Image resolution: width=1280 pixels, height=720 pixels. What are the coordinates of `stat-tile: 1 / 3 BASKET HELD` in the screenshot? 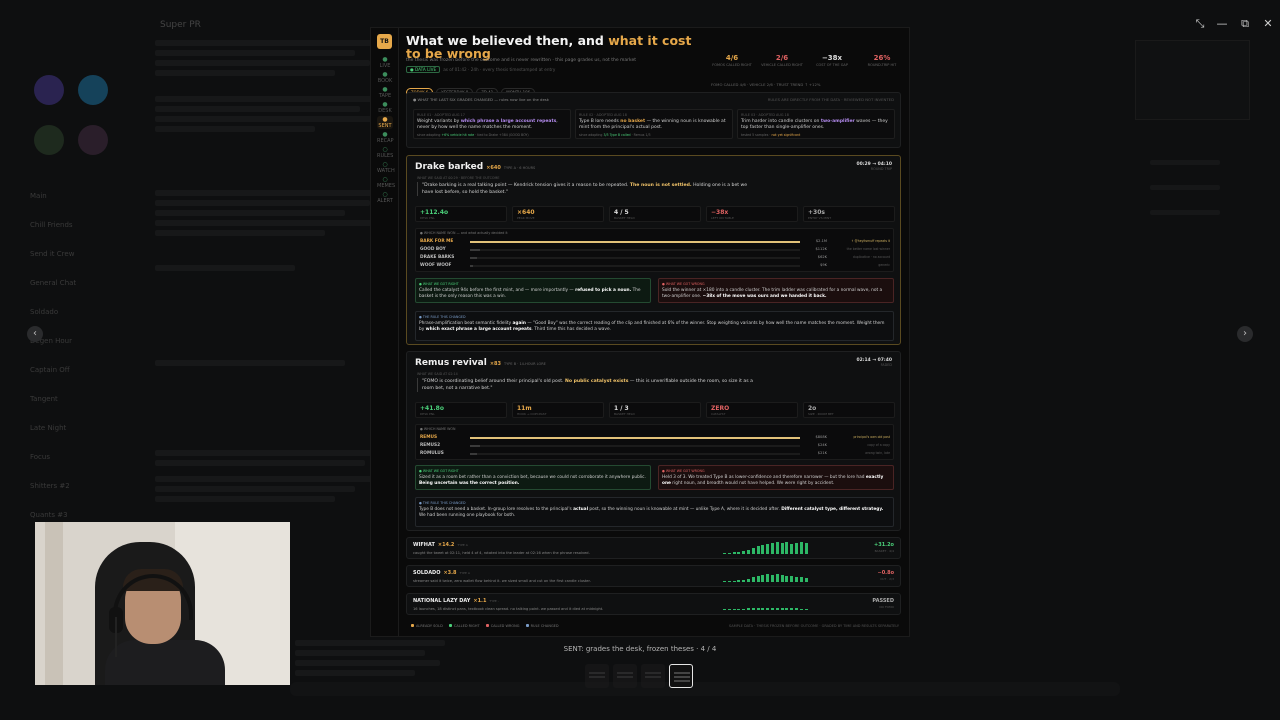 It's located at (655, 410).